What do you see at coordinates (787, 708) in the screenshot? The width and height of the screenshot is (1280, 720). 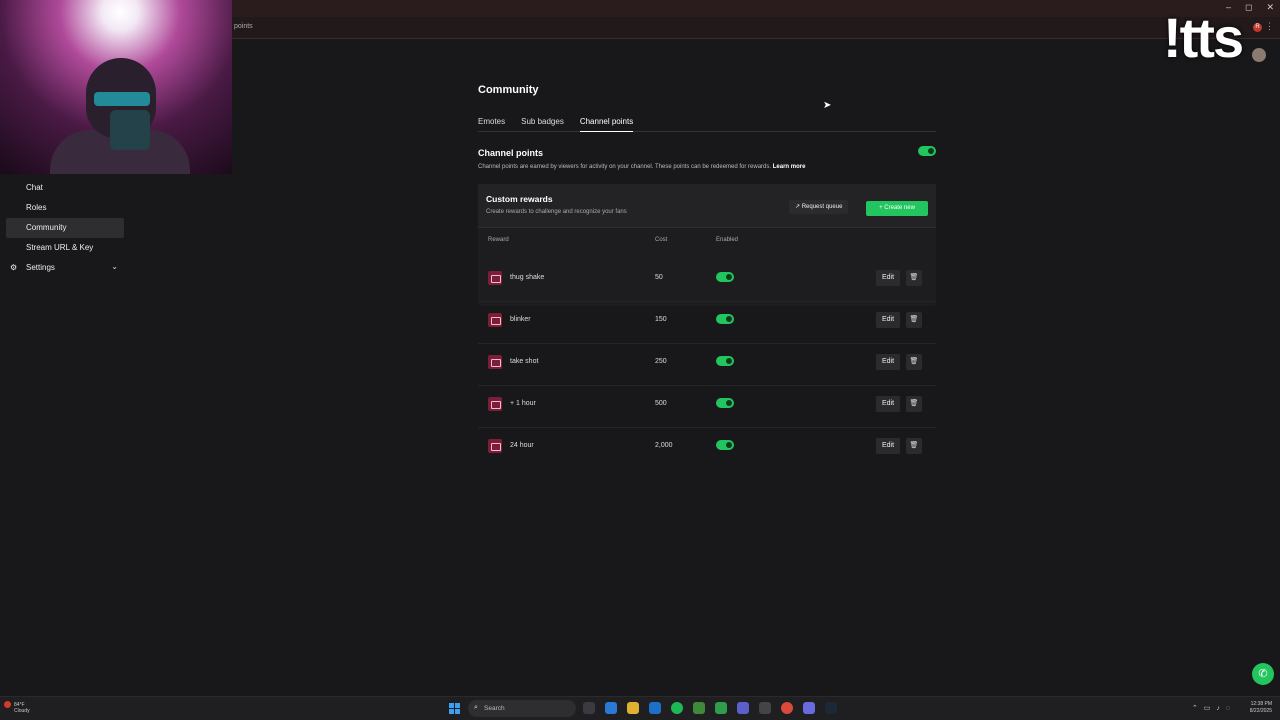 I see `chrome-icon` at bounding box center [787, 708].